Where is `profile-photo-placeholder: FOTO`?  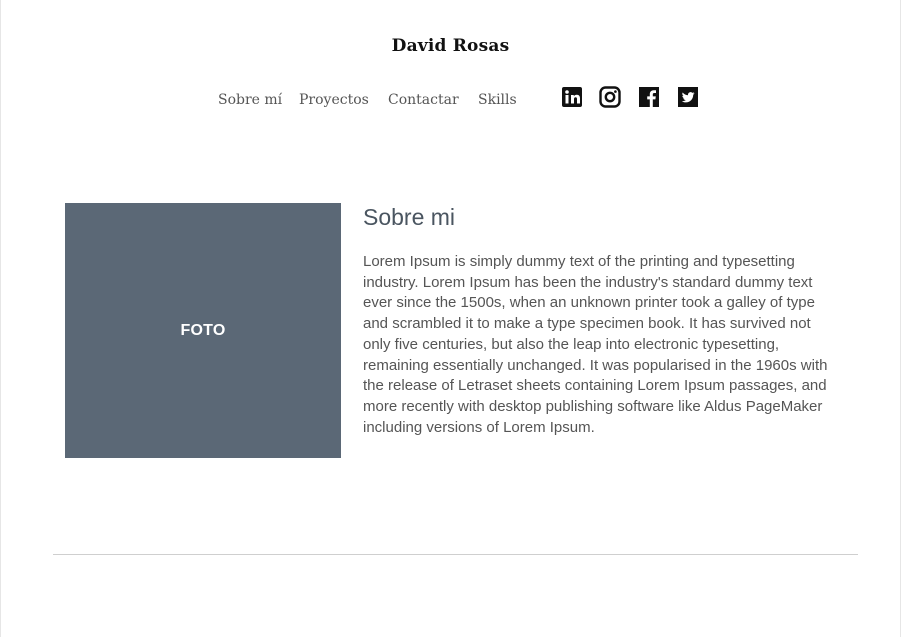
profile-photo-placeholder: FOTO is located at coordinates (203, 330).